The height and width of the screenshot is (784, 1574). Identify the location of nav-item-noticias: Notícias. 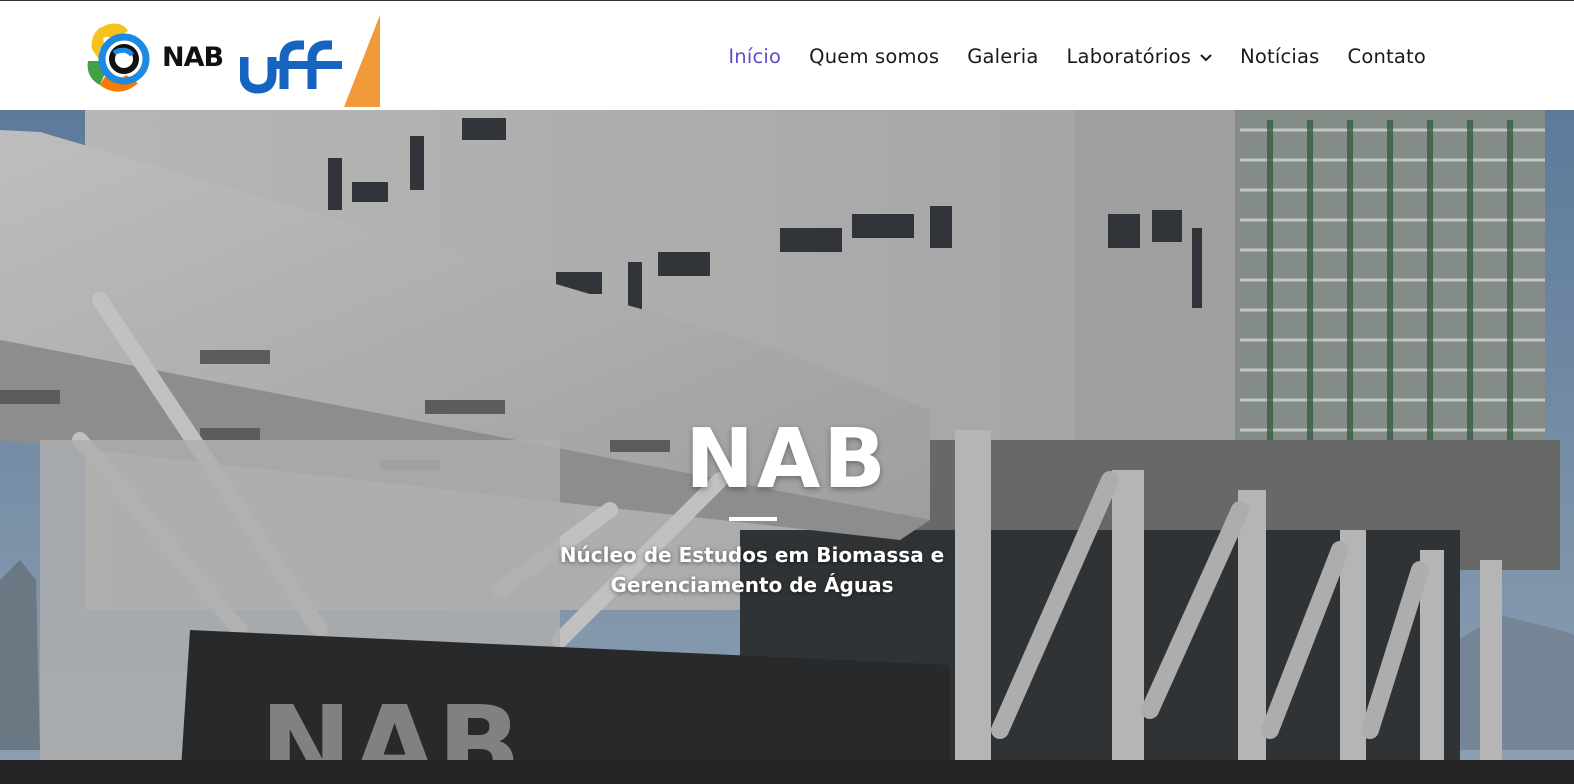
(1279, 56).